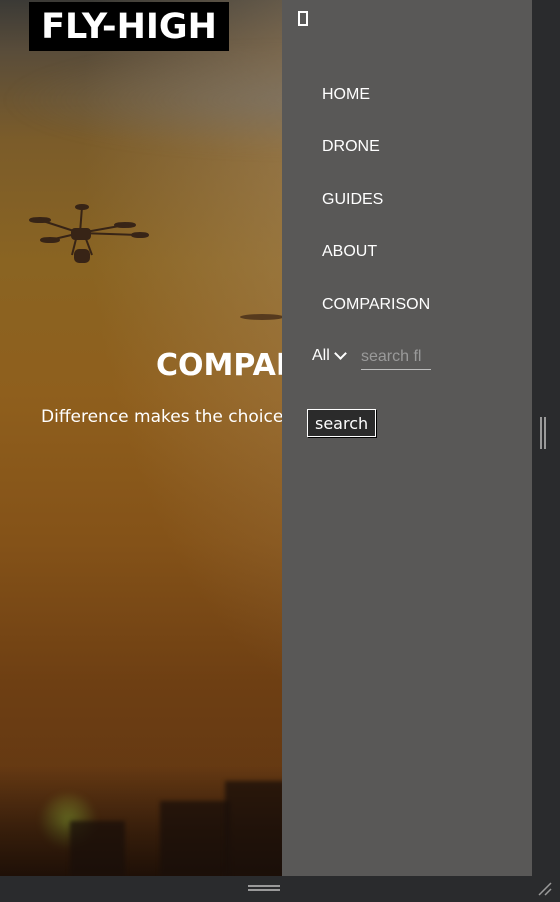  I want to click on chevron-down-icon, so click(340, 353).